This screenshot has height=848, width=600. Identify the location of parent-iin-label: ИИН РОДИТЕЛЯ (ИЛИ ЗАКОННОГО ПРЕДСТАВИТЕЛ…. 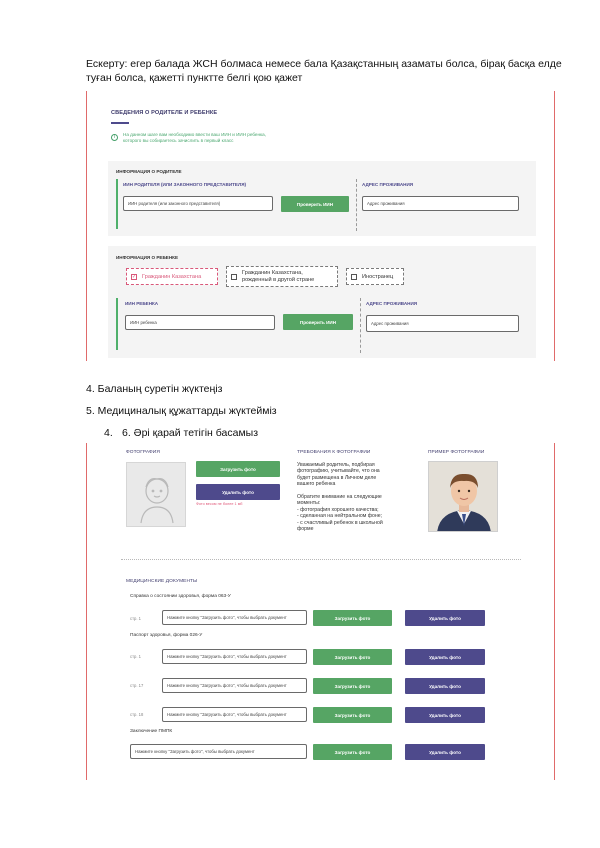
(185, 184).